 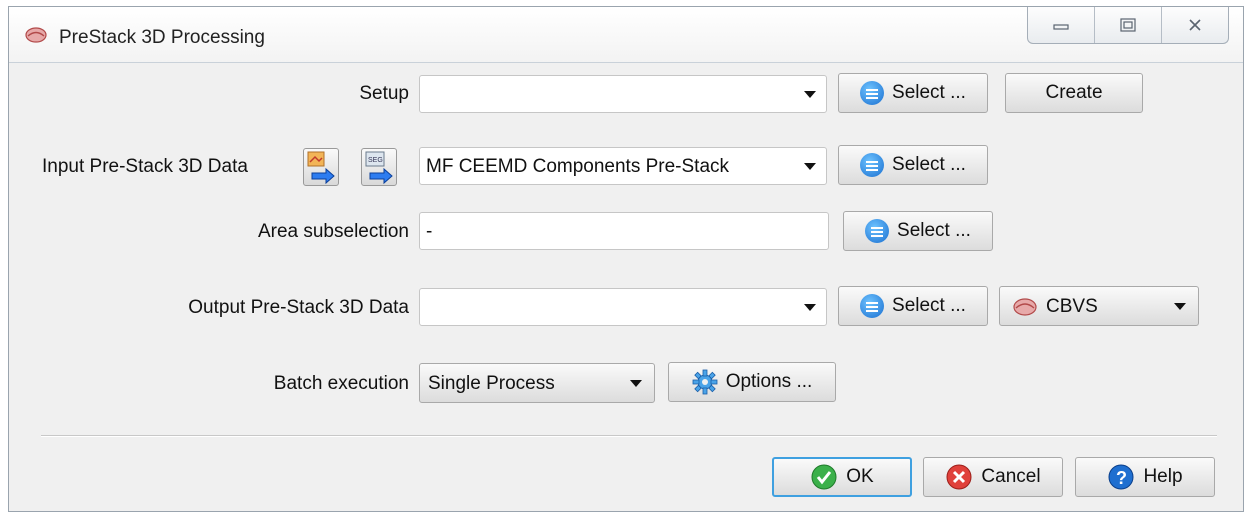 I want to click on output-format-select: CBVS, so click(x=1099, y=306).